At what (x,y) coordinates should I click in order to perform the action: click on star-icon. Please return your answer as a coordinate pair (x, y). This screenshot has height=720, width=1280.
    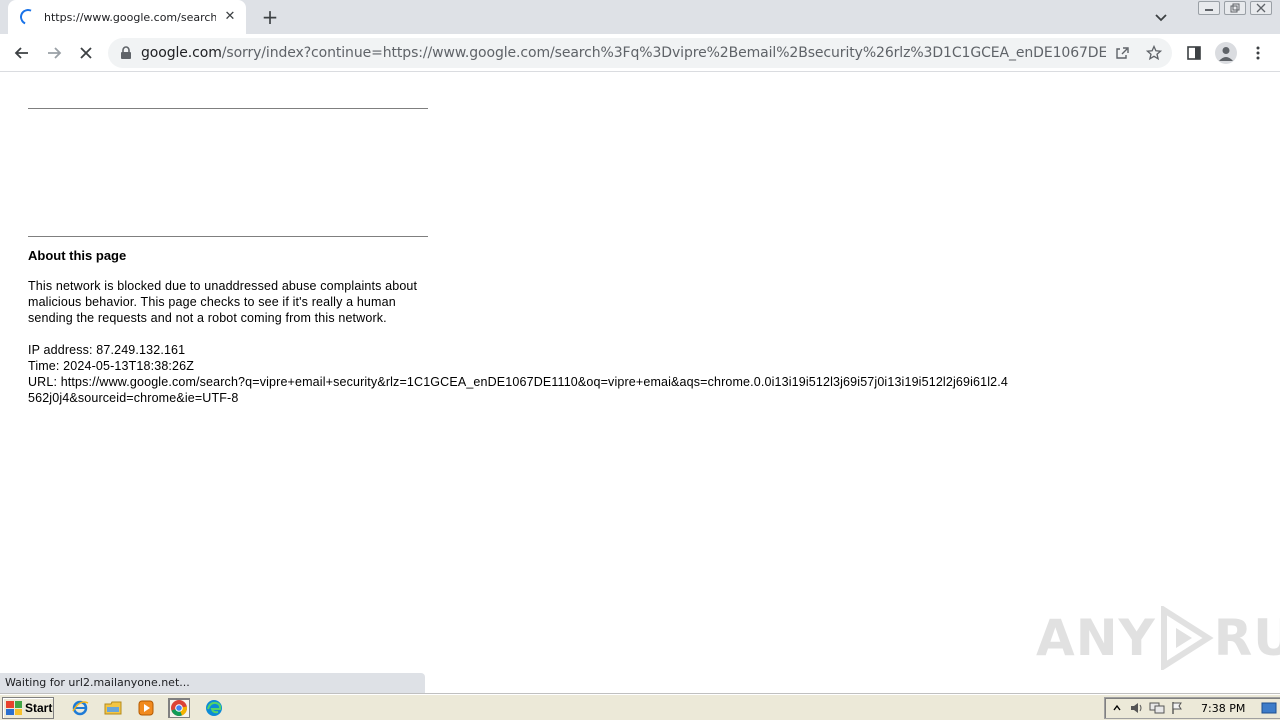
    Looking at the image, I should click on (1154, 53).